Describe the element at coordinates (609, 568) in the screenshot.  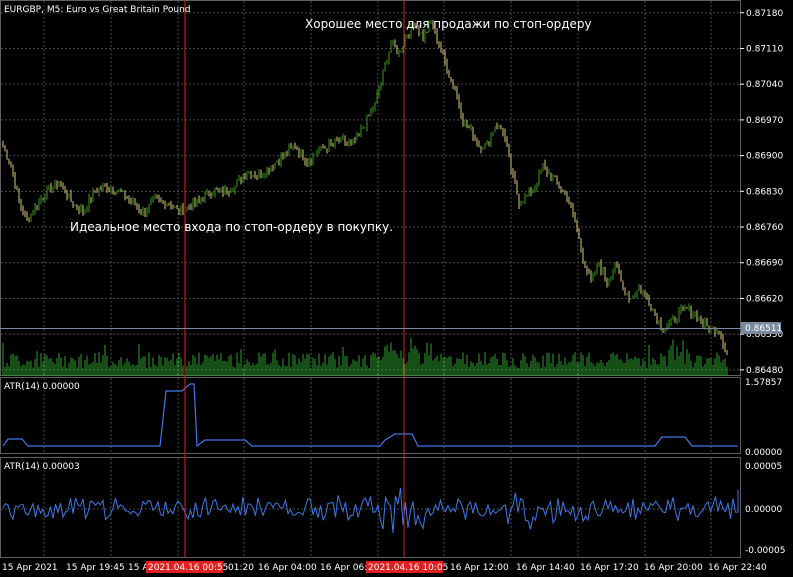
I see `time-label: 16 Apr 17:20` at that location.